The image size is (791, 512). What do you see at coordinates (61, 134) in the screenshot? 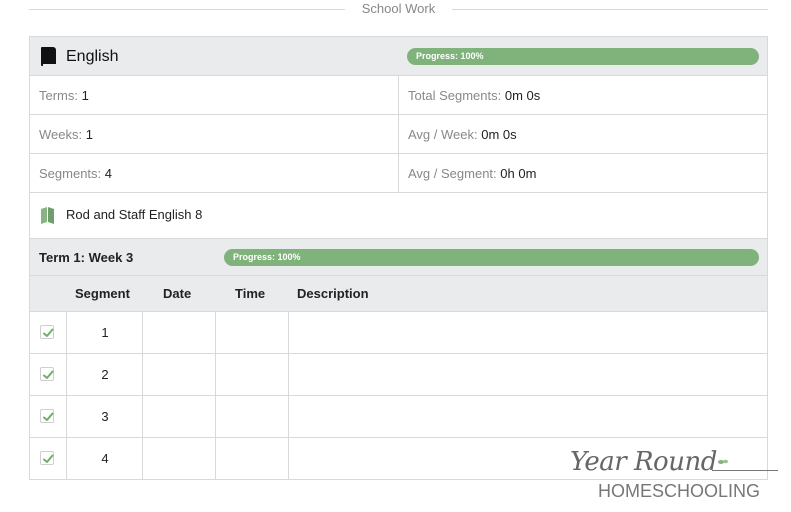
I see `stat-label: Weeks:` at bounding box center [61, 134].